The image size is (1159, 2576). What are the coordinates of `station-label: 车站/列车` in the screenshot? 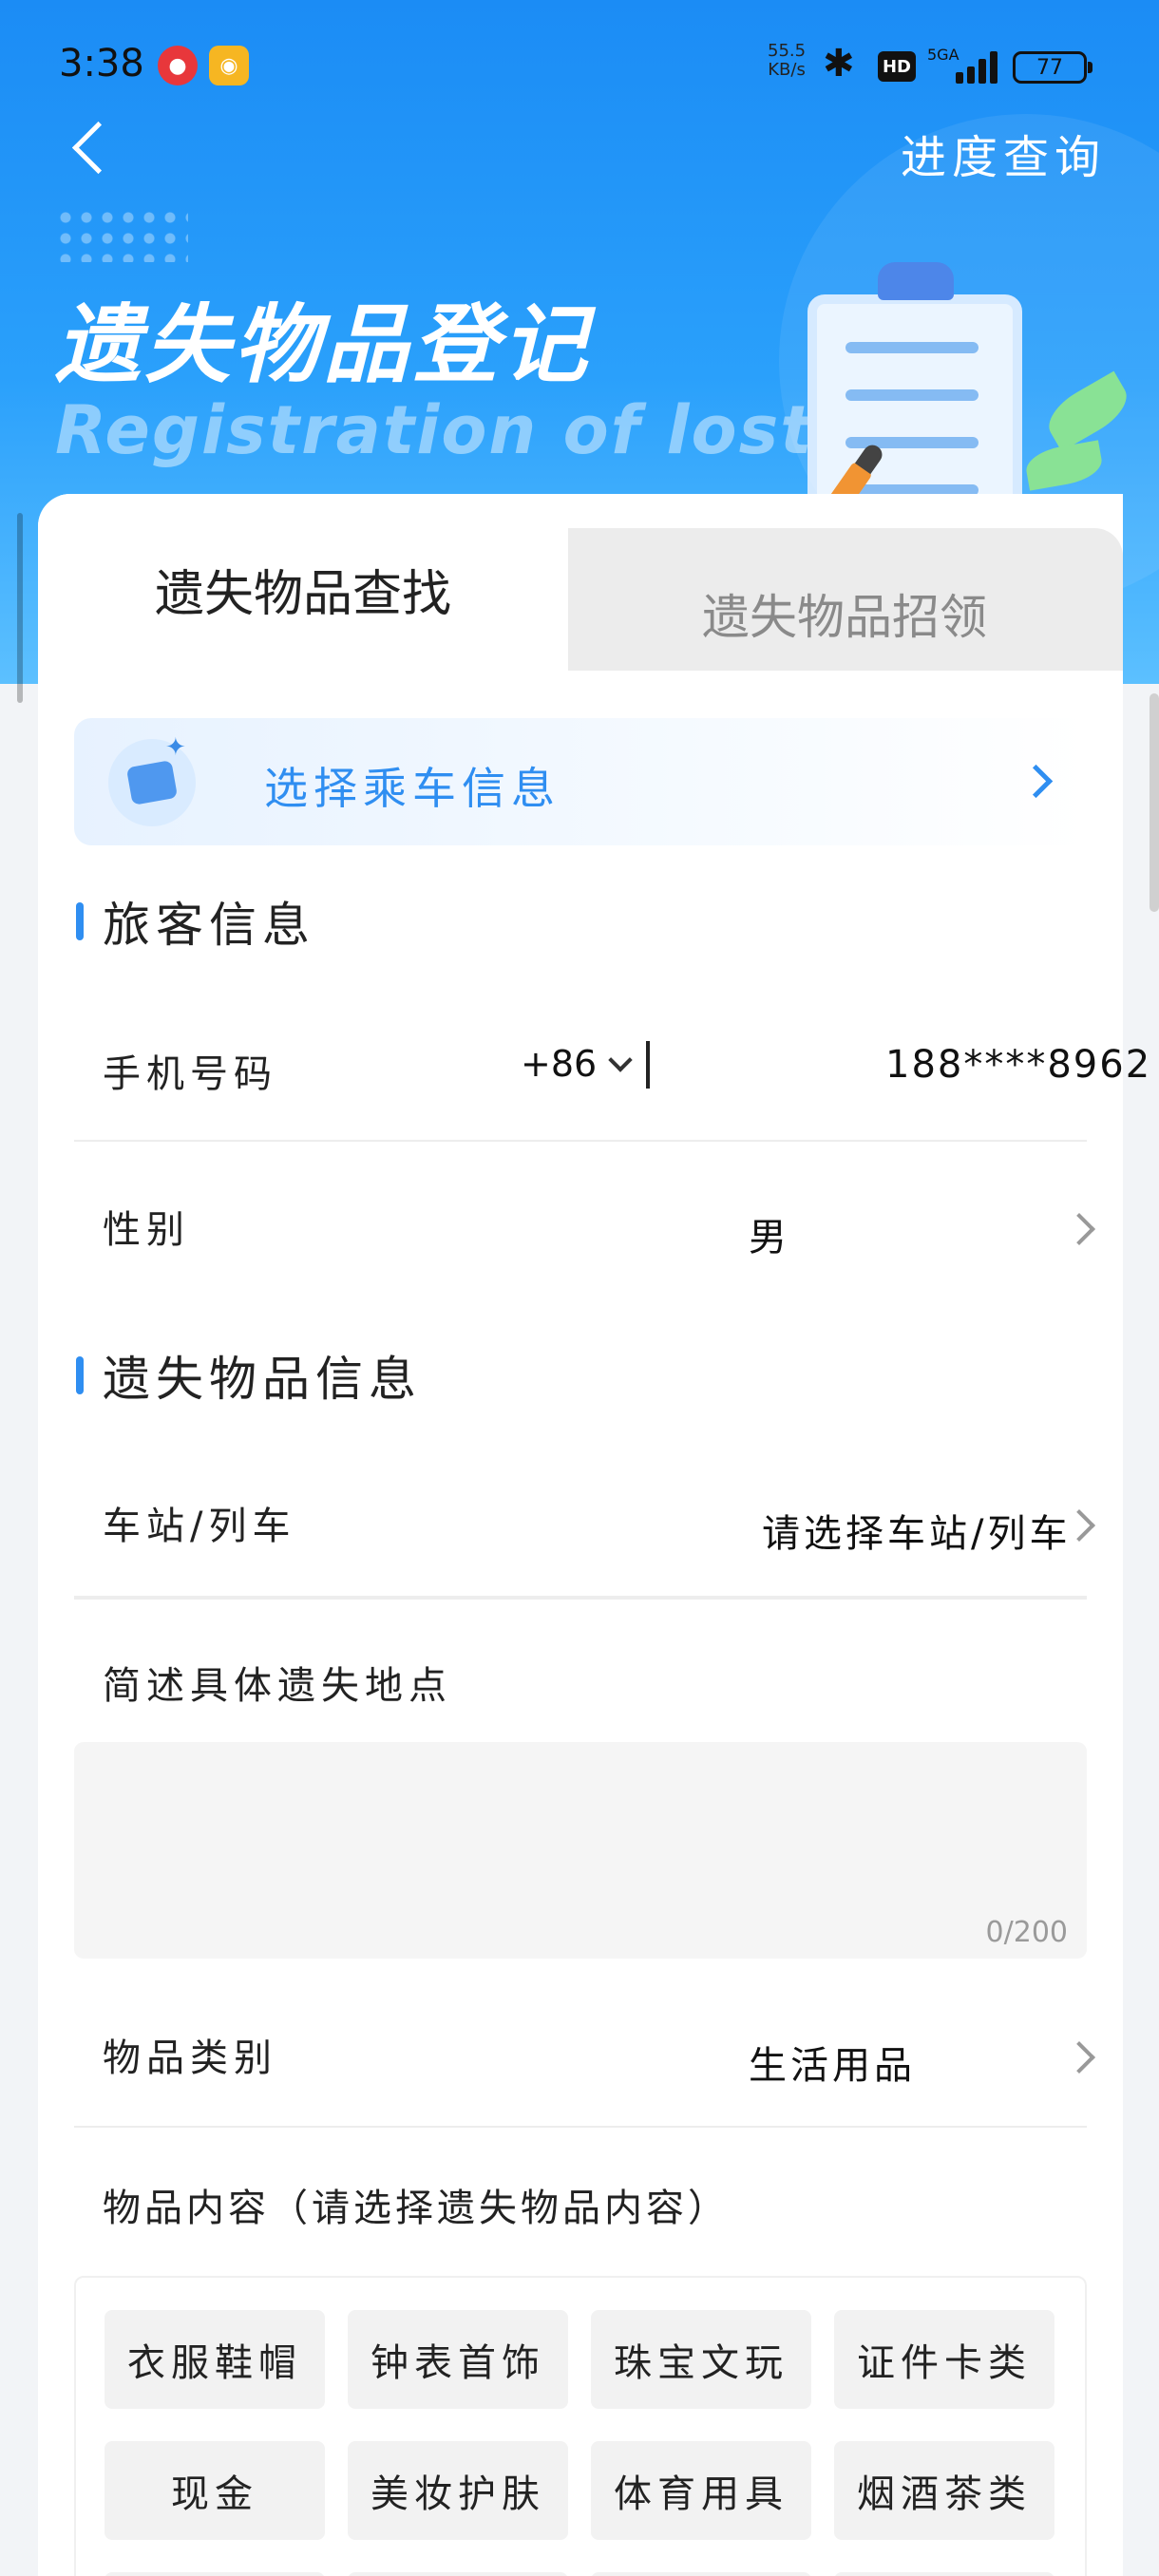 It's located at (199, 1526).